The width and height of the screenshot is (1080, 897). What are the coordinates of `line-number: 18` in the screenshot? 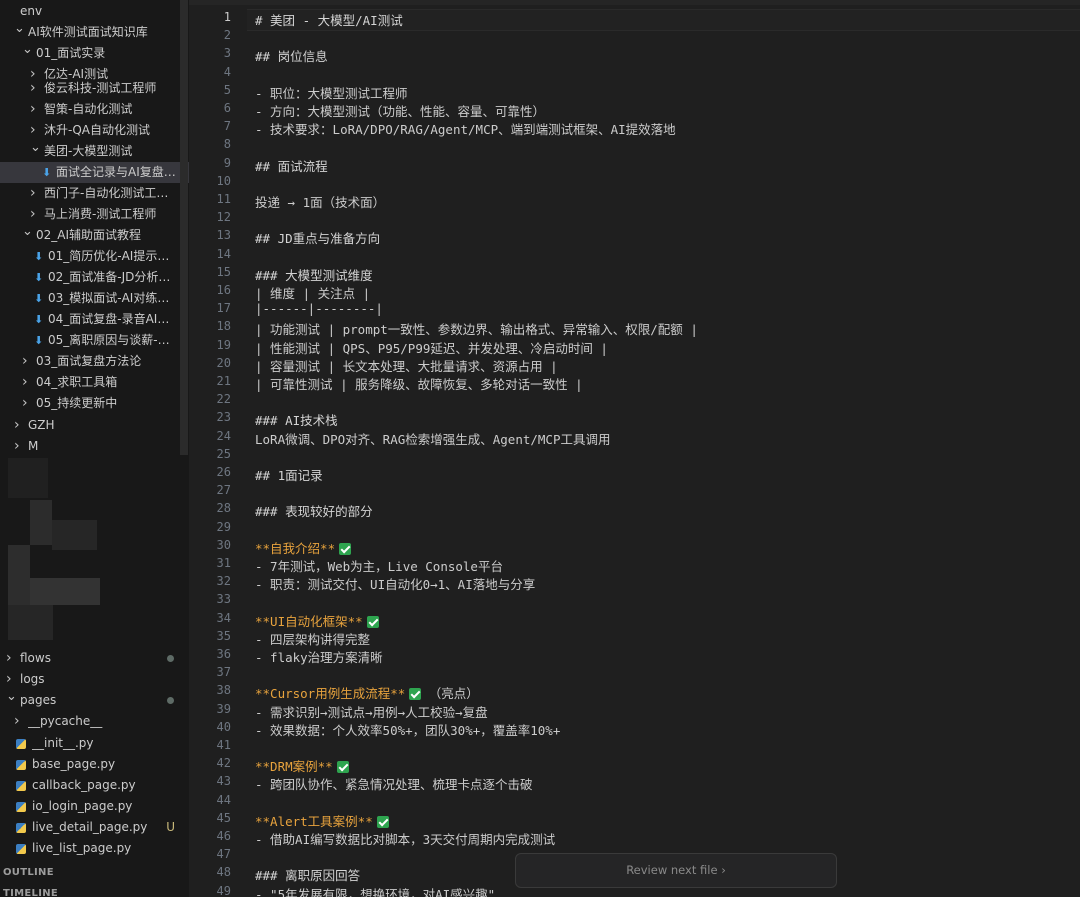 It's located at (223, 326).